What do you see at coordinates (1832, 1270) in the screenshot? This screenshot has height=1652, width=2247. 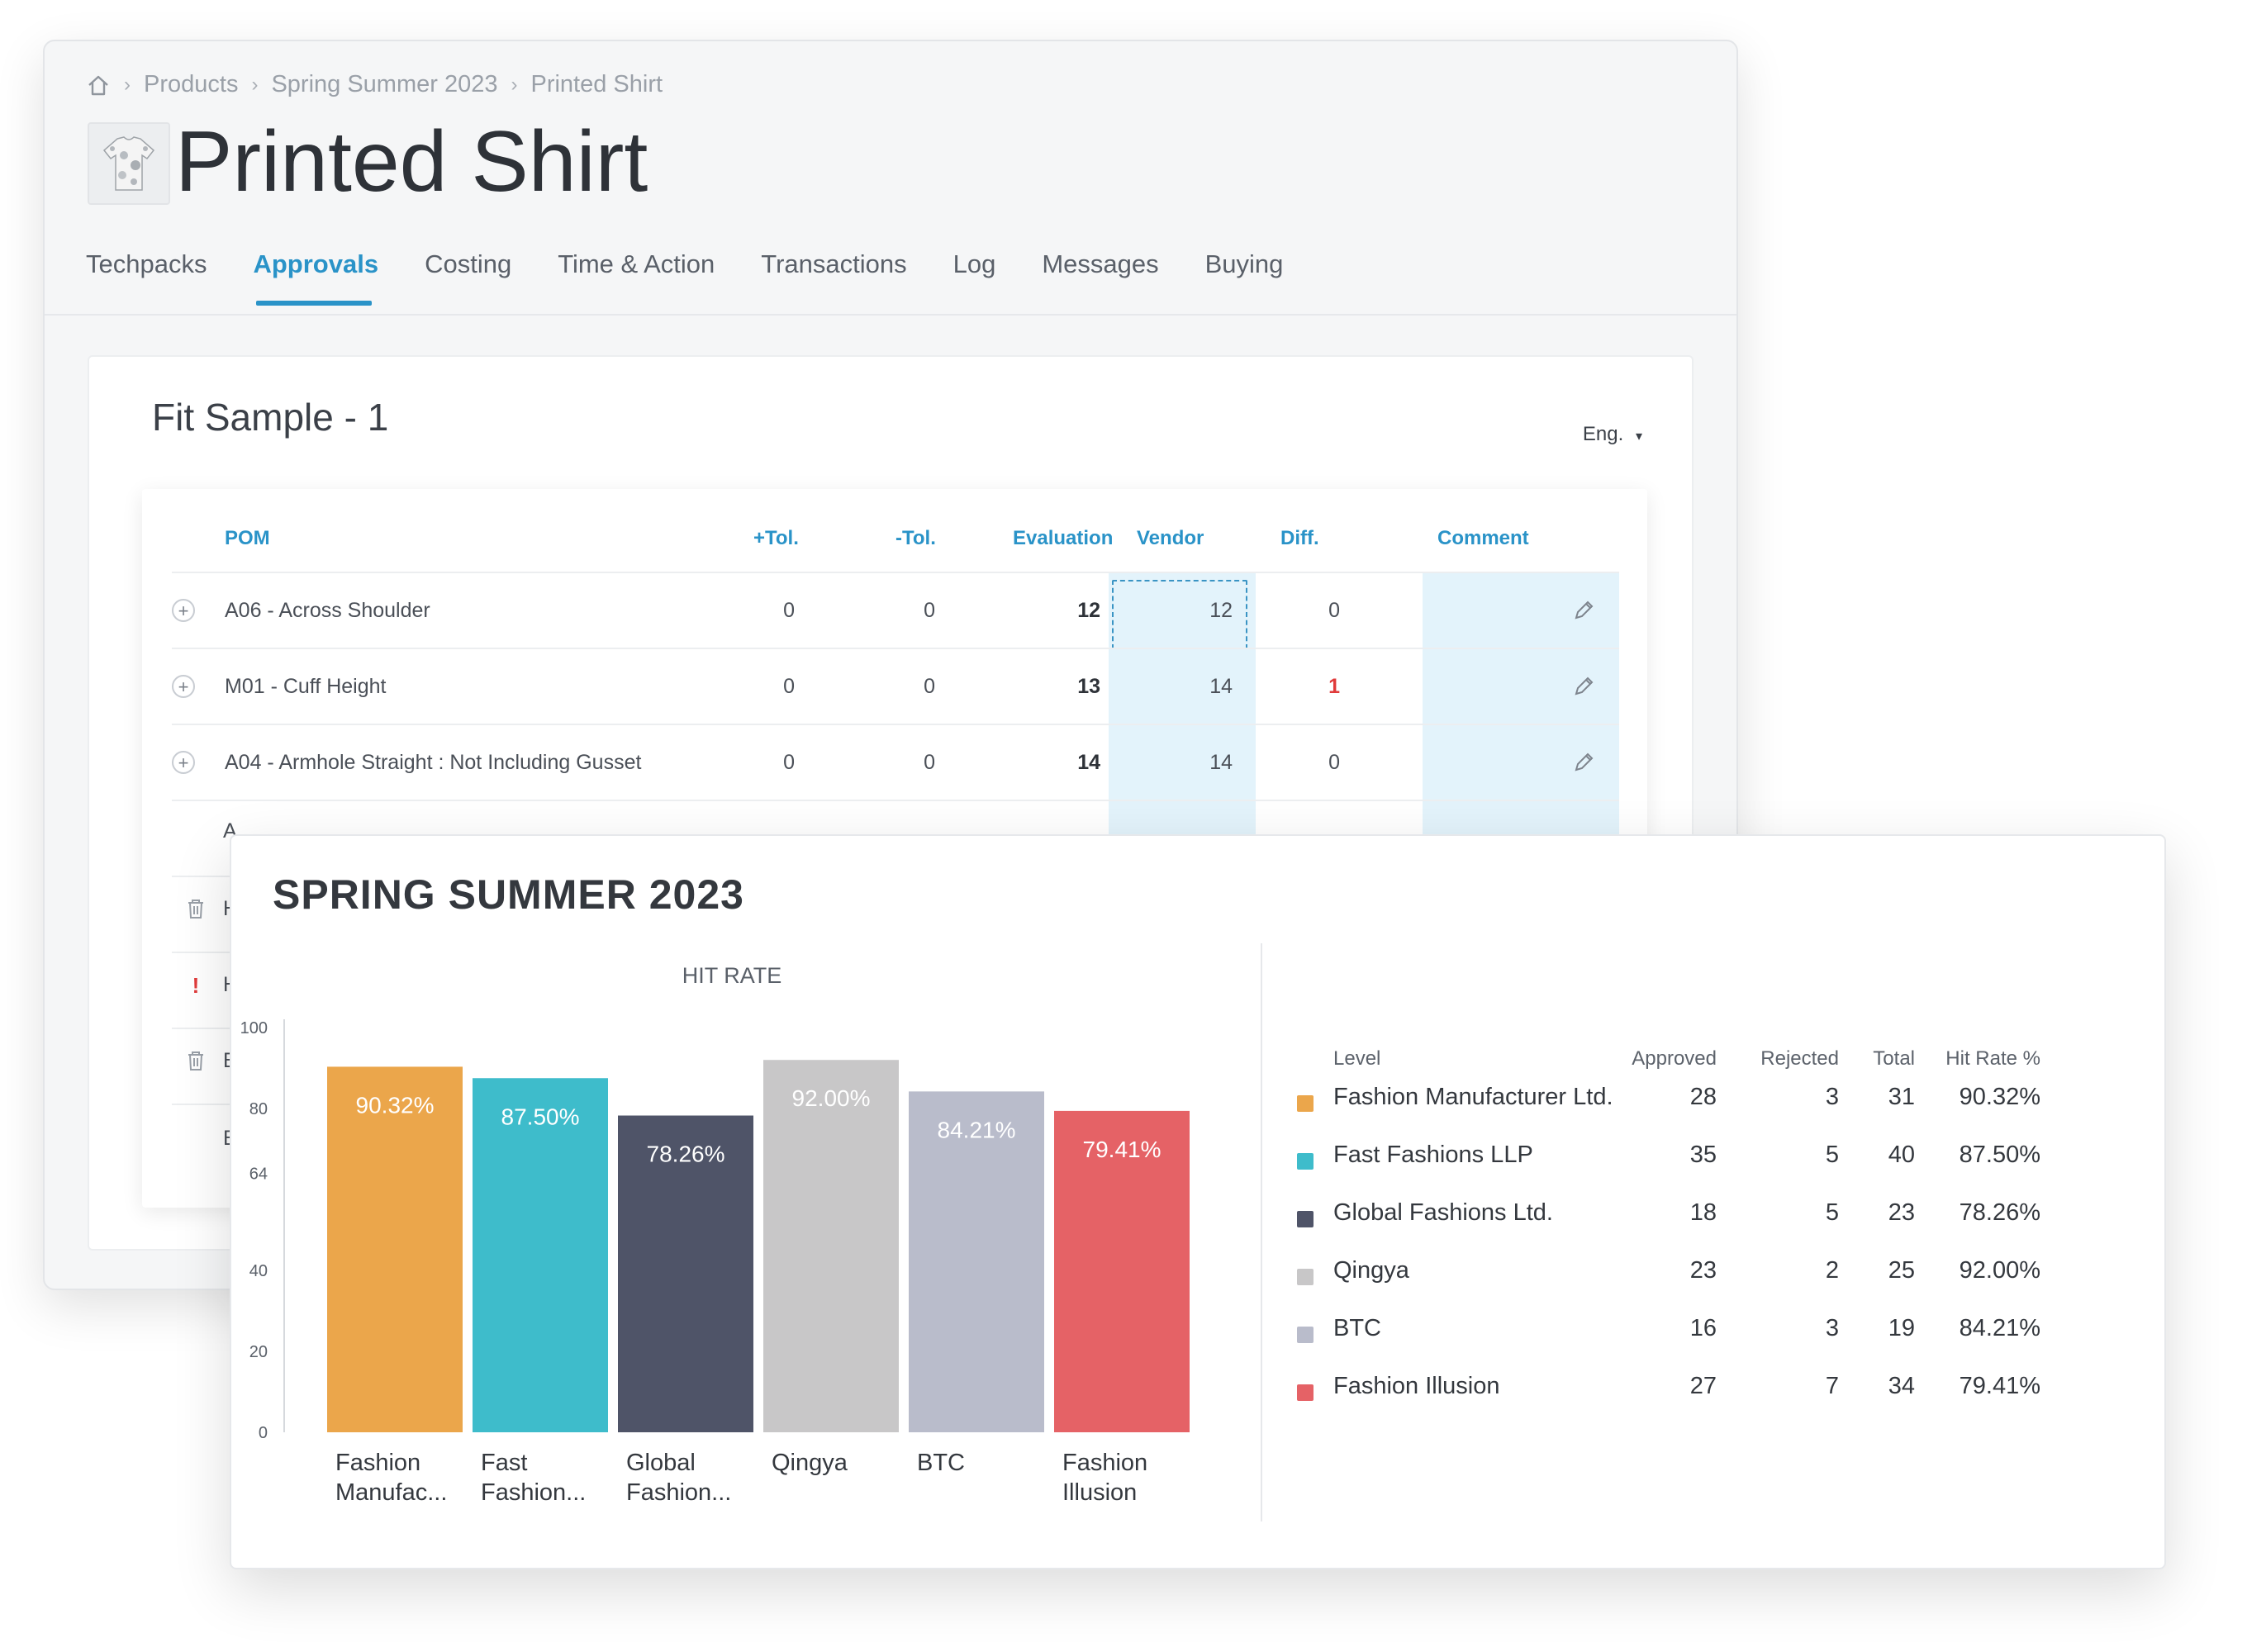 I see `rejected-value: 2` at bounding box center [1832, 1270].